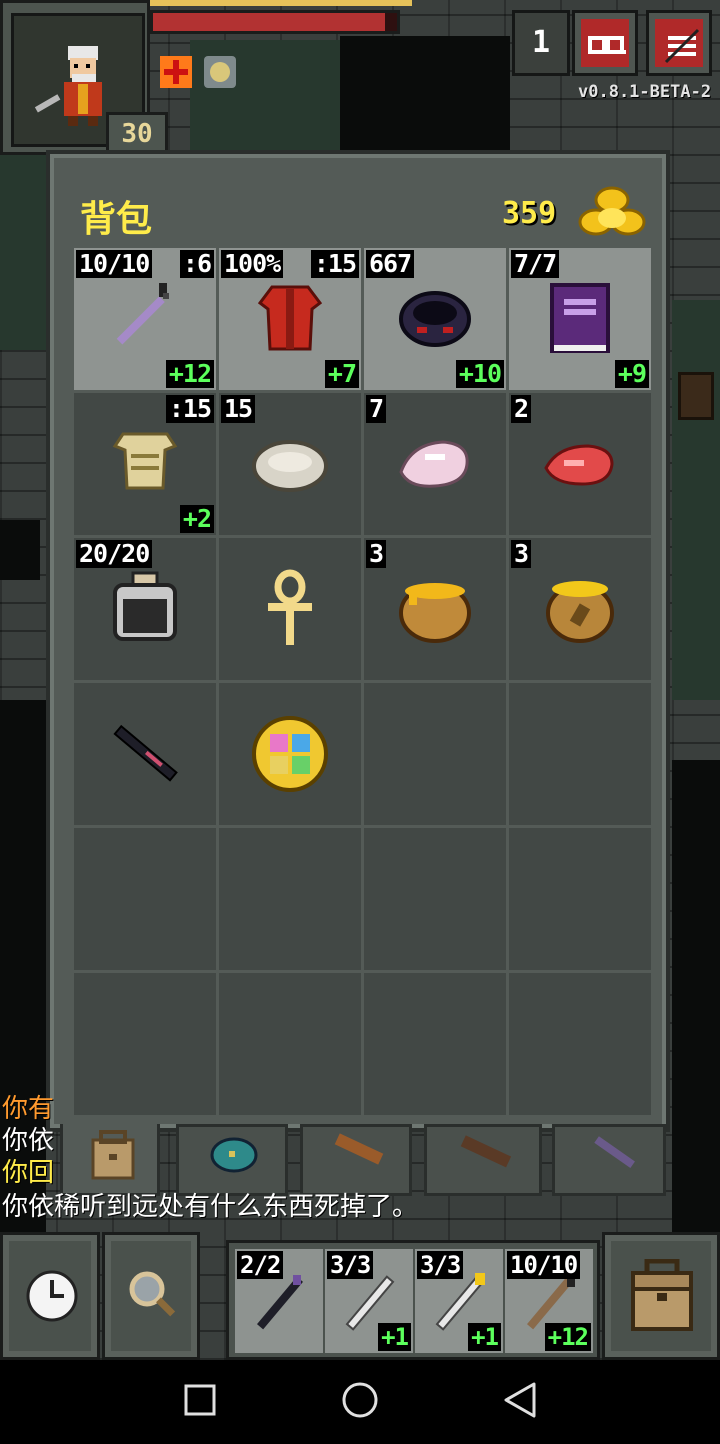 This screenshot has width=720, height=1444. I want to click on honey-pot-icon, so click(435, 613).